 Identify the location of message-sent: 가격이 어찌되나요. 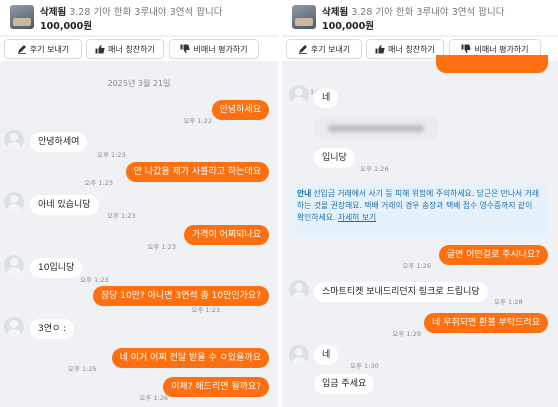
(226, 235).